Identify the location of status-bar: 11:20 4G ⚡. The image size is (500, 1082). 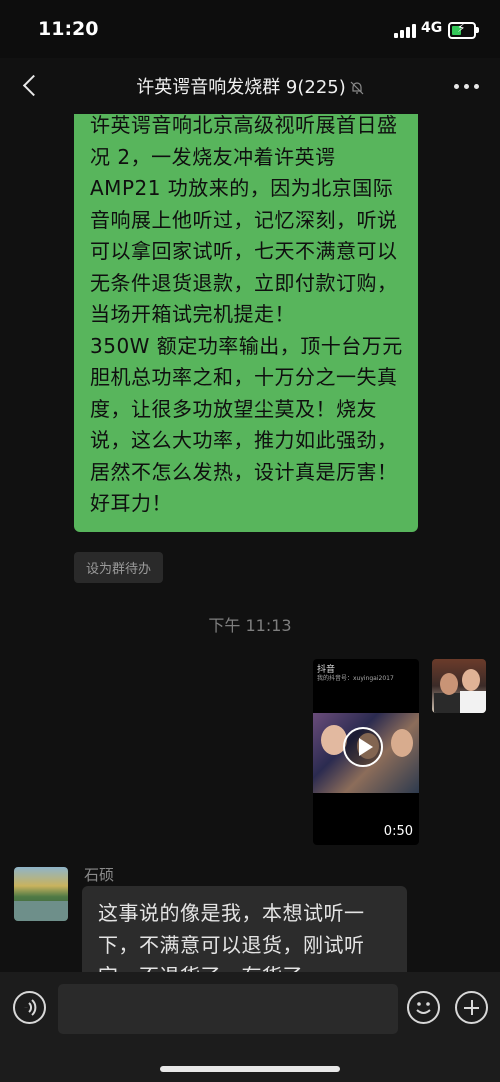
(250, 29).